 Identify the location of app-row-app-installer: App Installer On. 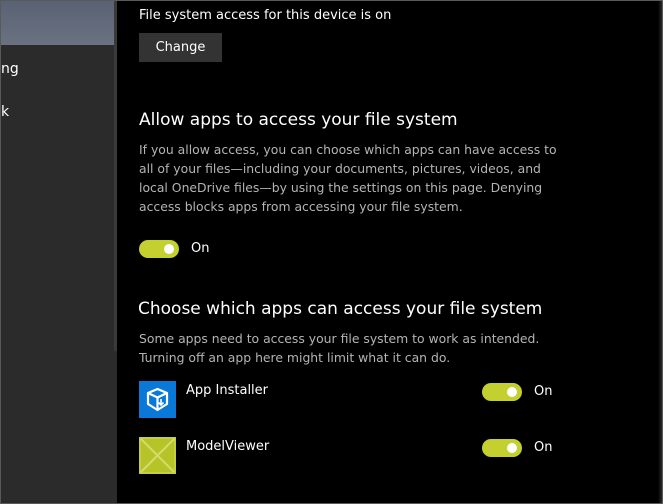
(349, 401).